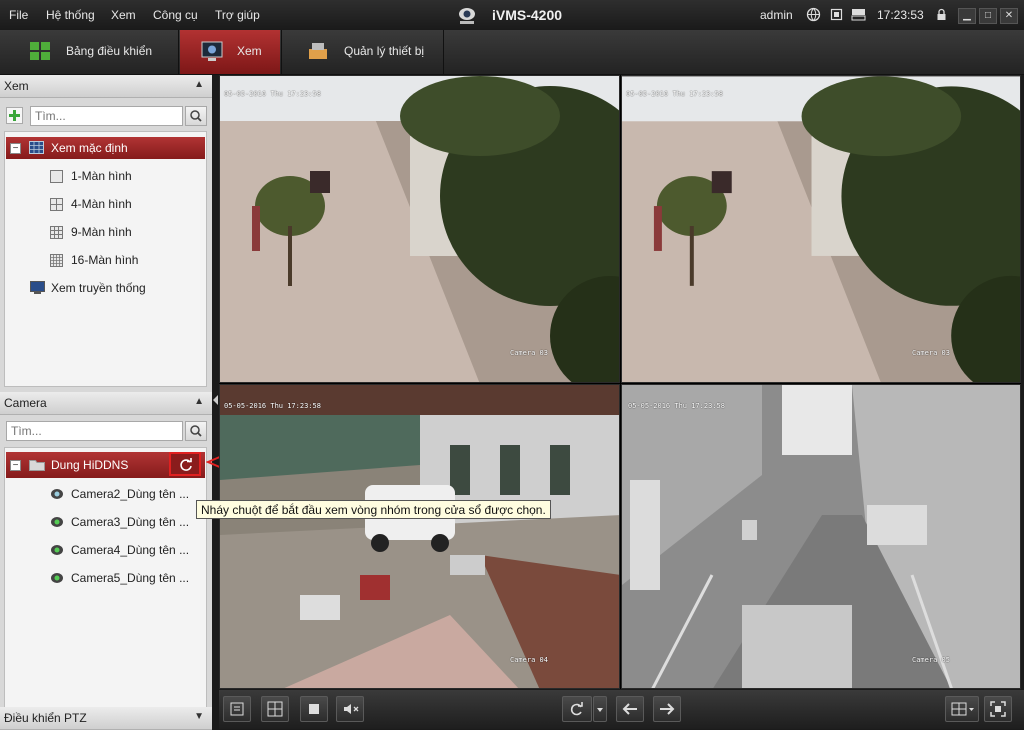 This screenshot has width=1024, height=730. Describe the element at coordinates (109, 51) in the screenshot. I see `tab-control-panel-label: Bảng điều khiển` at that location.